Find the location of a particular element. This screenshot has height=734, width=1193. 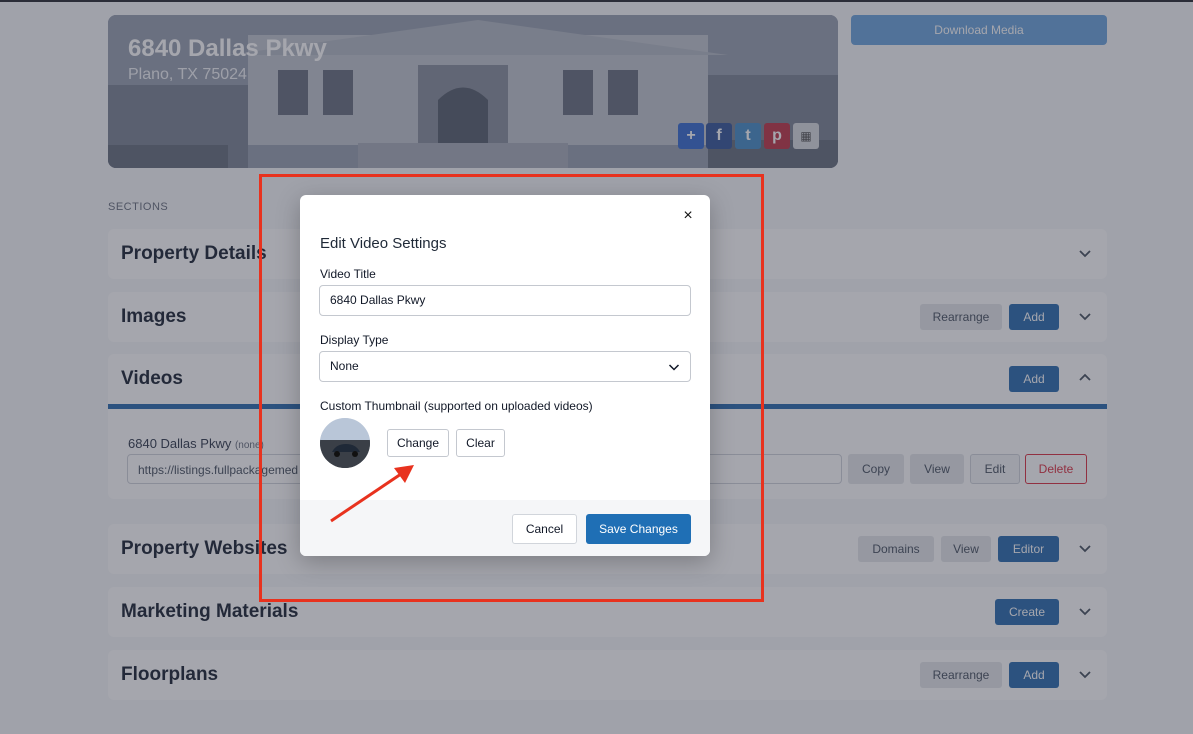

save-changes-button: Save Changes is located at coordinates (638, 529).